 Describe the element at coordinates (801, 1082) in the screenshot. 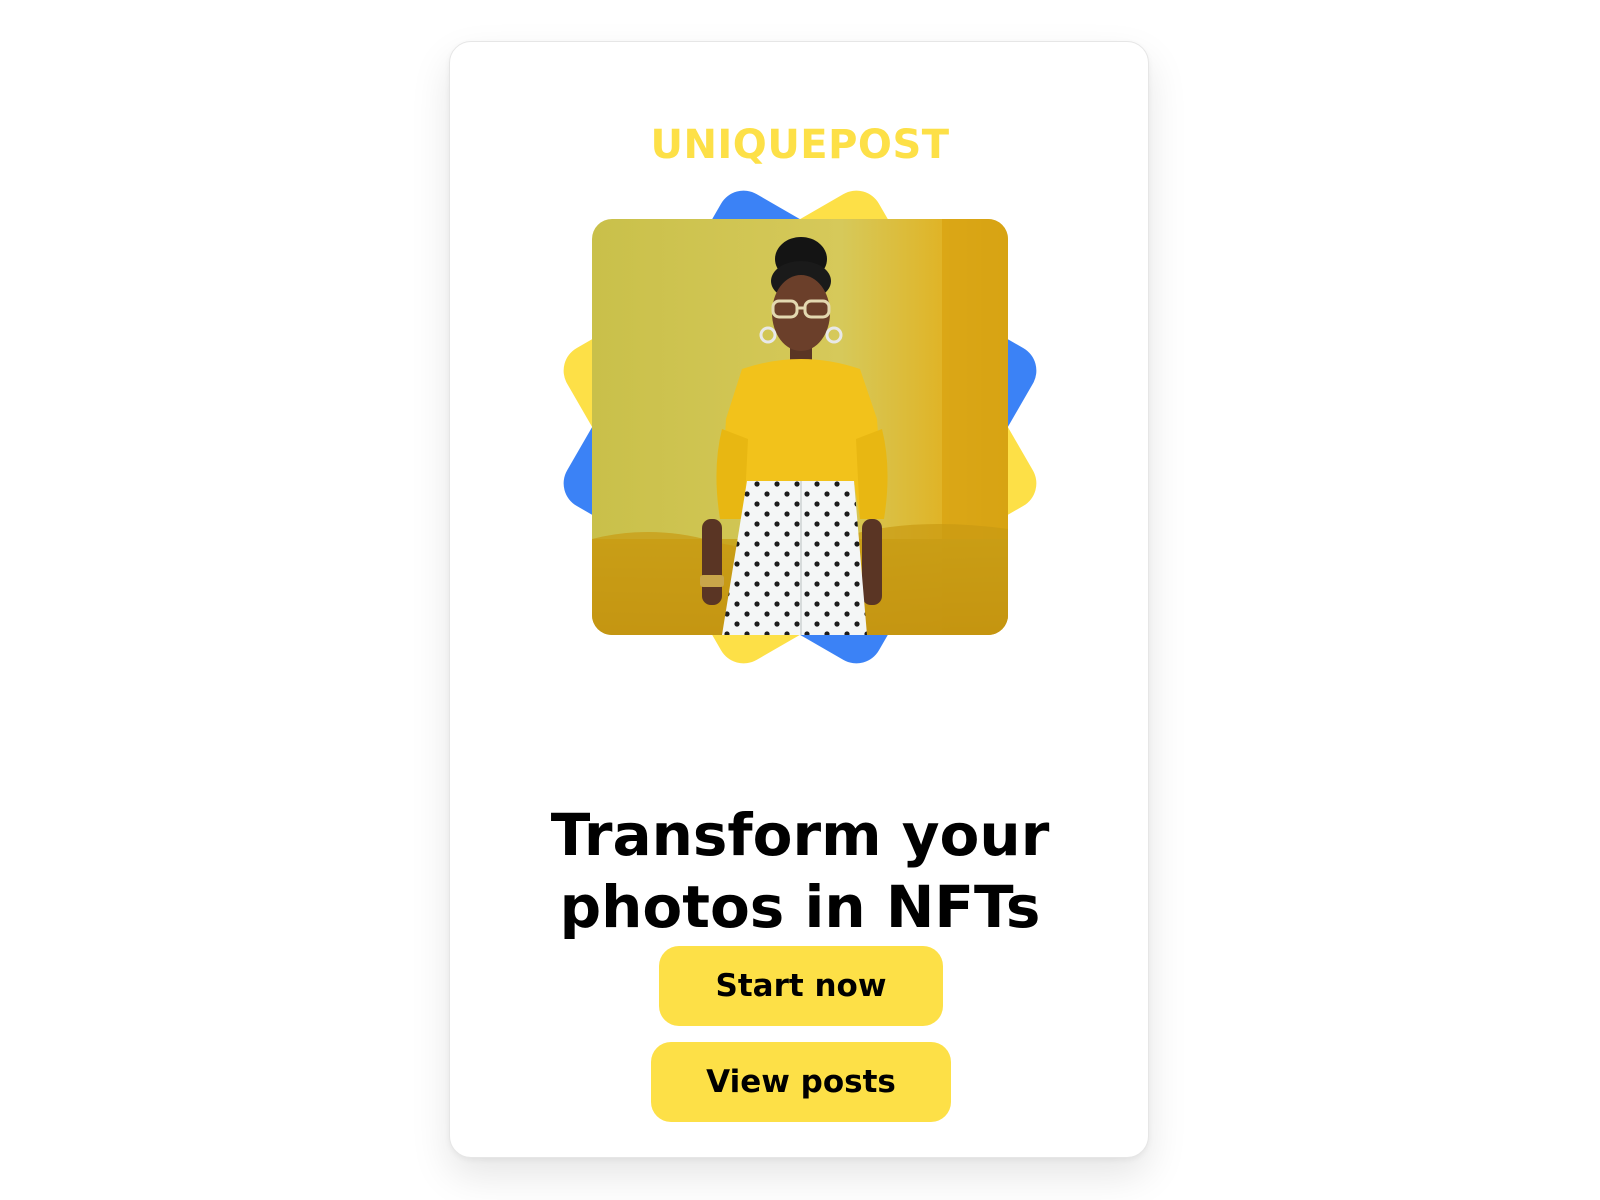

I see `view-posts-button: View posts` at that location.